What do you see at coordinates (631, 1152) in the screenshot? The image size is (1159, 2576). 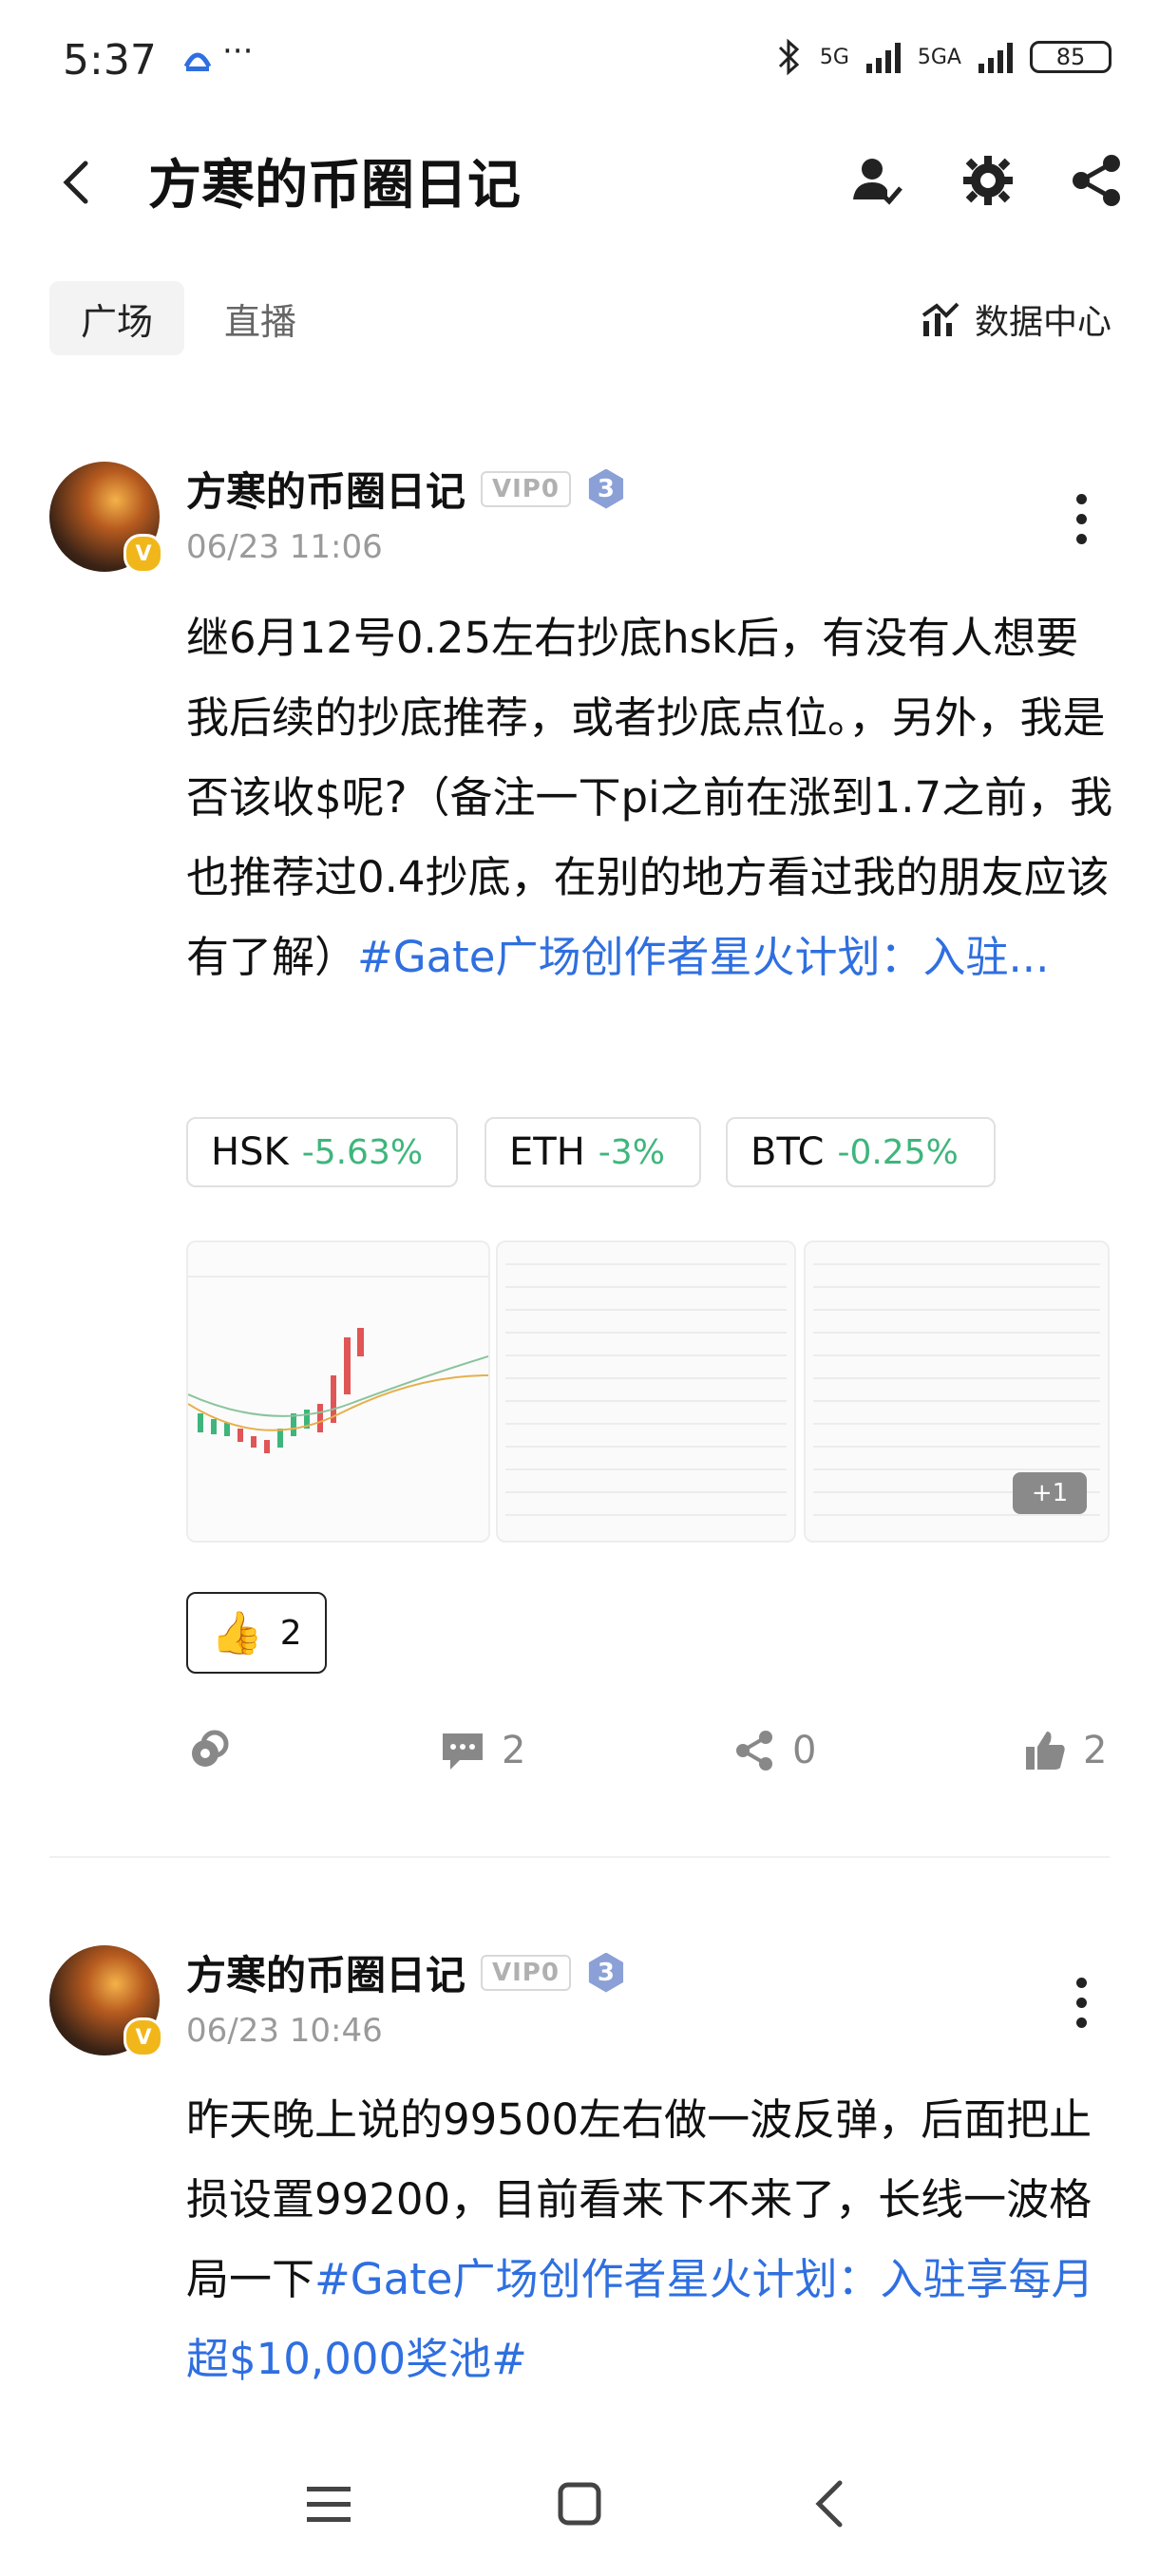 I see `coin-change: -3%` at bounding box center [631, 1152].